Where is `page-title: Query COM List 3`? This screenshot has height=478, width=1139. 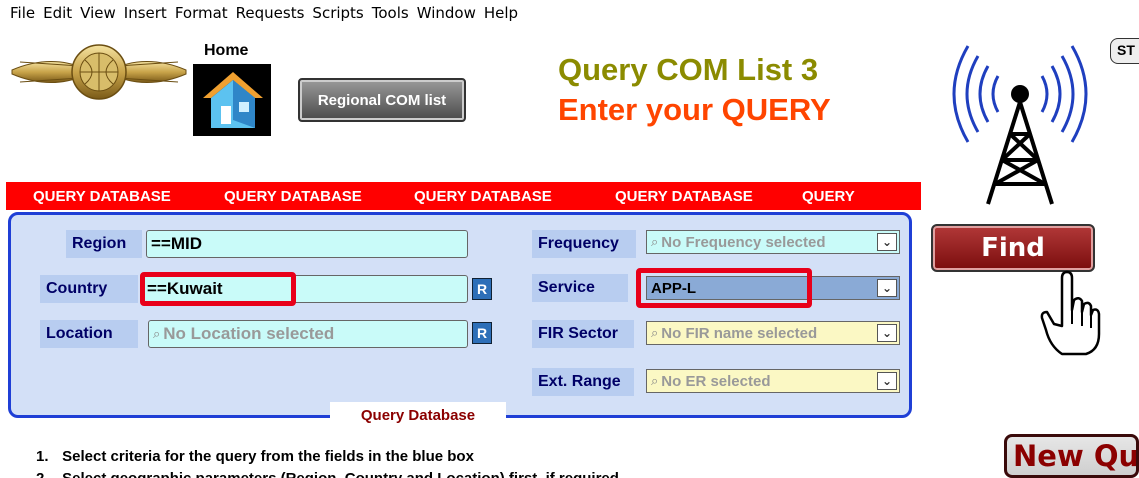
page-title: Query COM List 3 is located at coordinates (688, 69).